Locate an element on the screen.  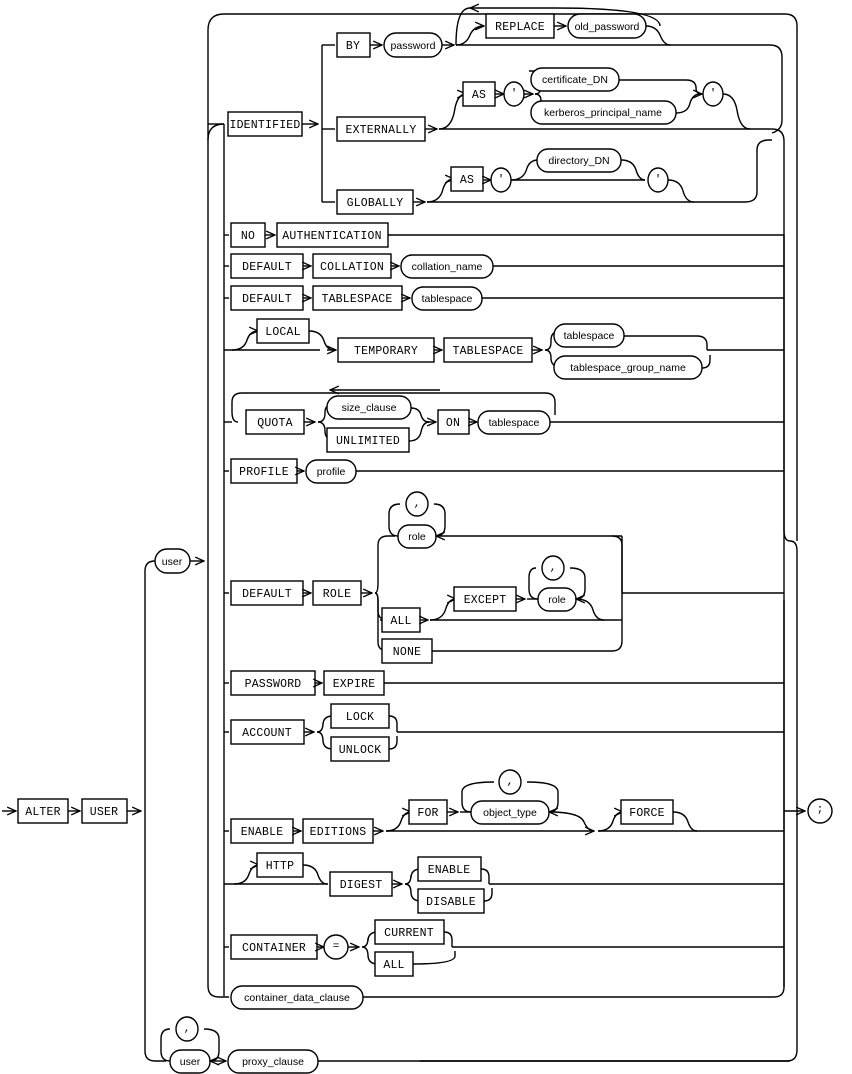
punct-comma-role-default: , is located at coordinates (417, 504).